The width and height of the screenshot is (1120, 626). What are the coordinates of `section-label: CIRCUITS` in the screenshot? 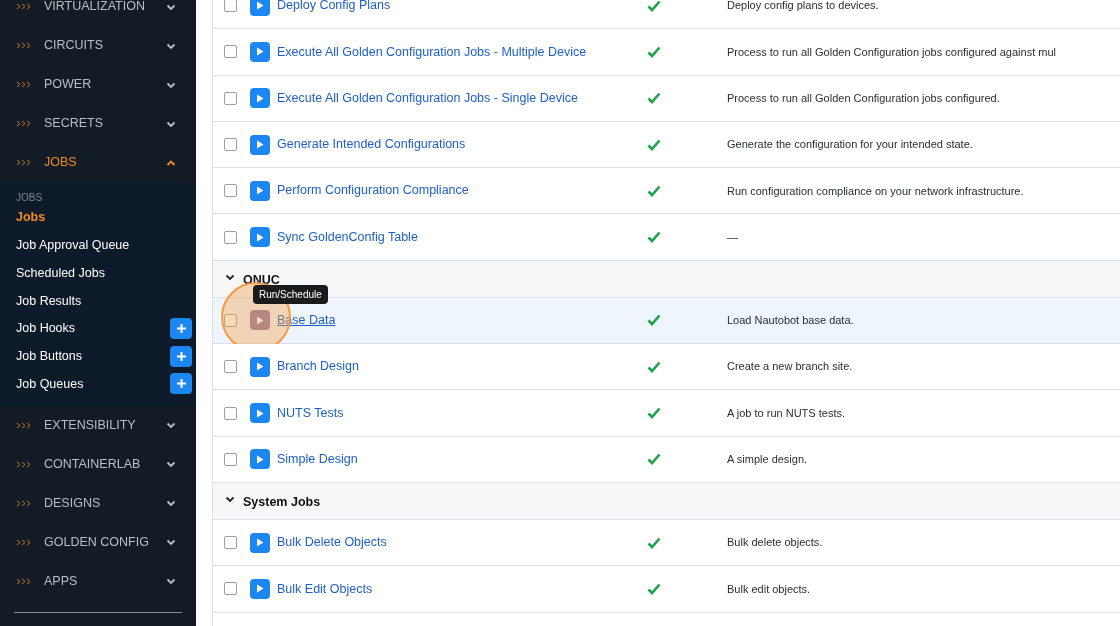 It's located at (74, 46).